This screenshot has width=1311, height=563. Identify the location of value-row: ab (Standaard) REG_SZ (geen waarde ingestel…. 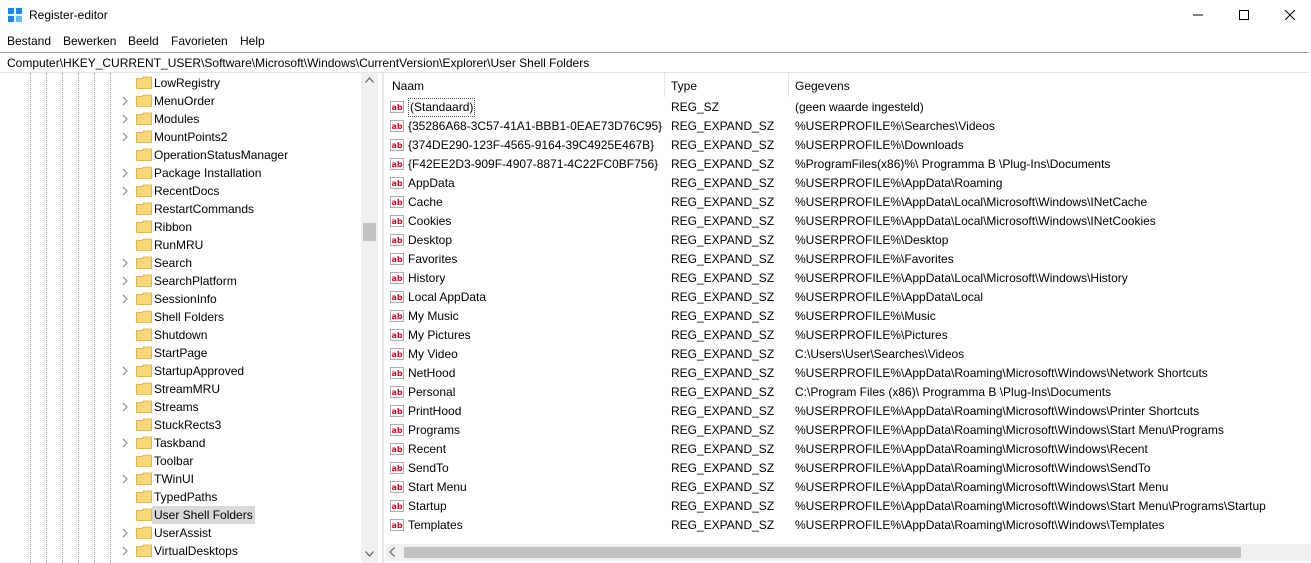
(848, 107).